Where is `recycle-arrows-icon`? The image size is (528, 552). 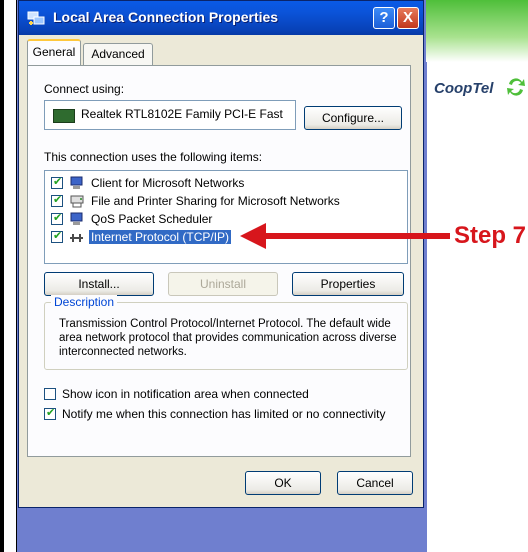
recycle-arrows-icon is located at coordinates (516, 87).